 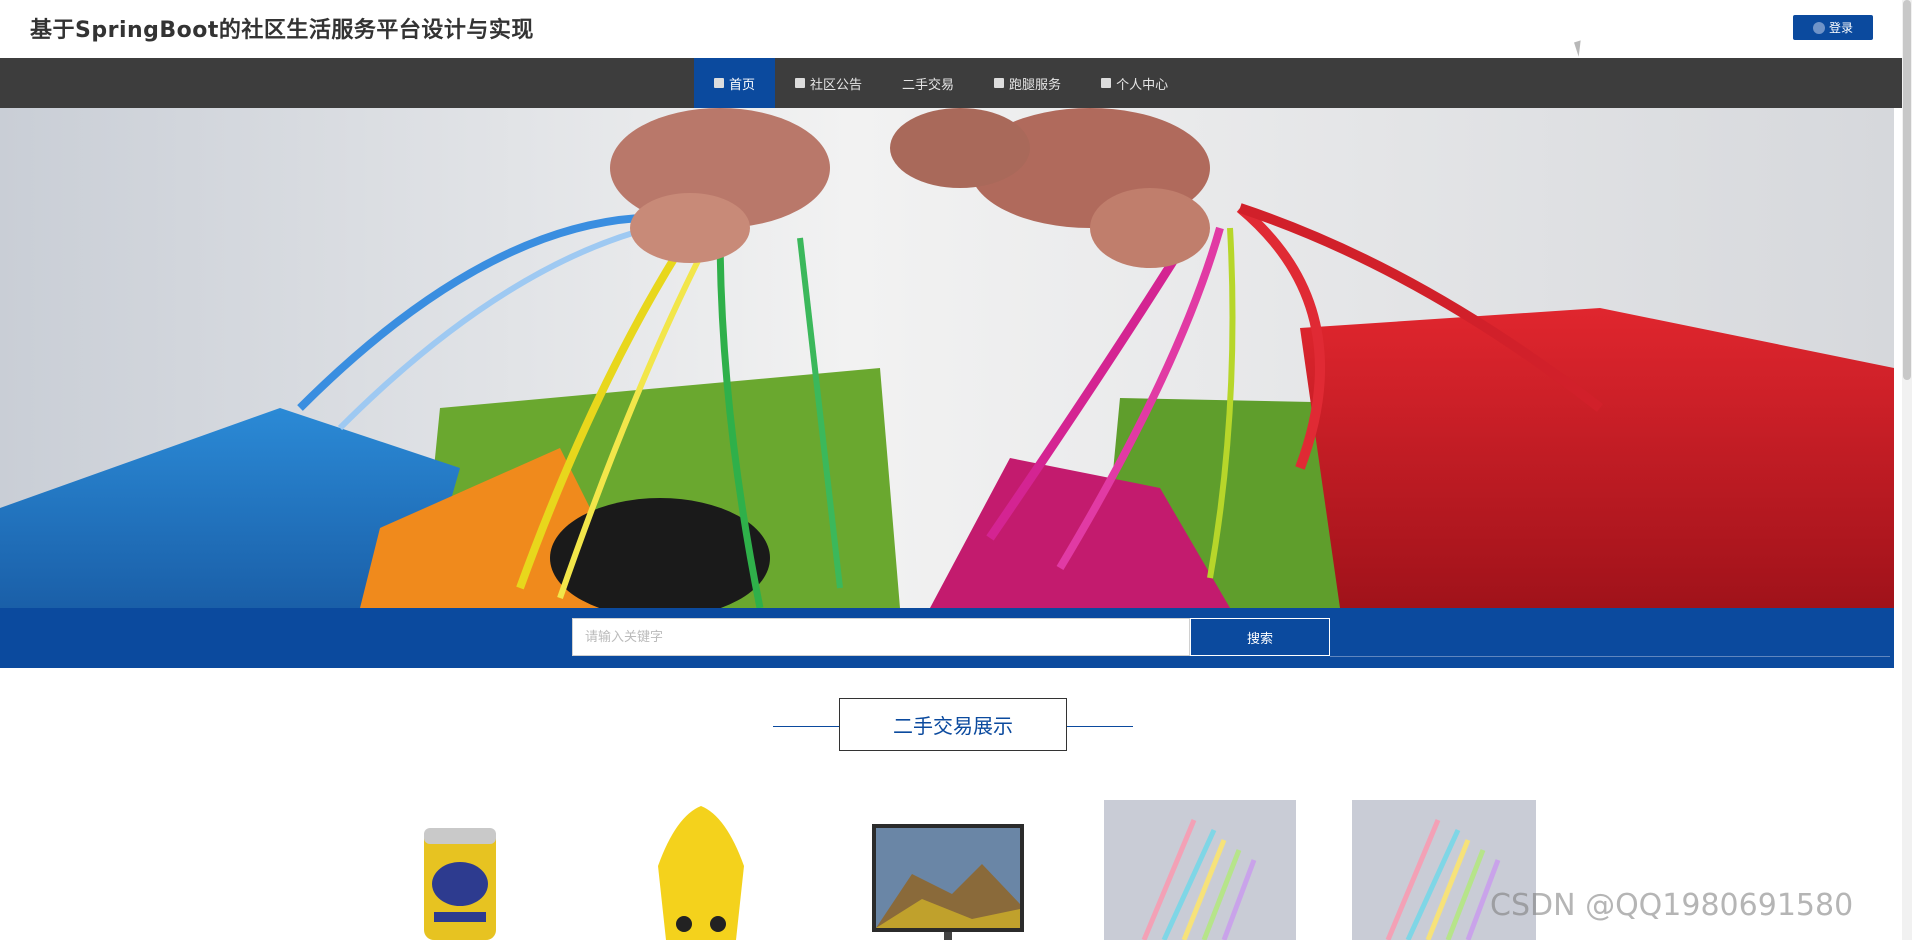 I want to click on nav-item-notice: 社区公告, so click(x=828, y=83).